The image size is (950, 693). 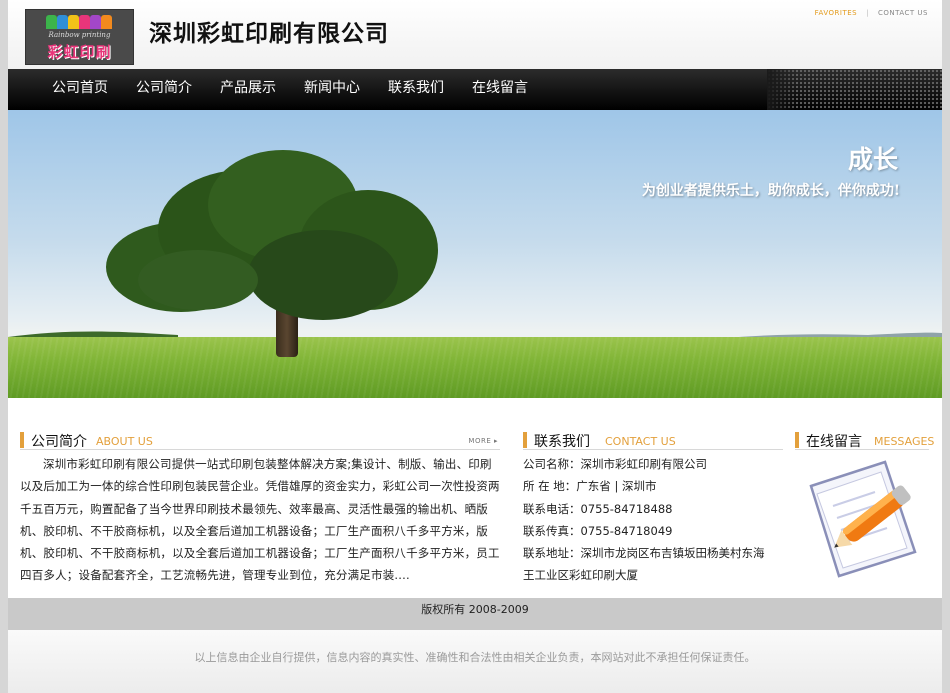 I want to click on nav-item-messages: 在线留言, so click(x=500, y=88).